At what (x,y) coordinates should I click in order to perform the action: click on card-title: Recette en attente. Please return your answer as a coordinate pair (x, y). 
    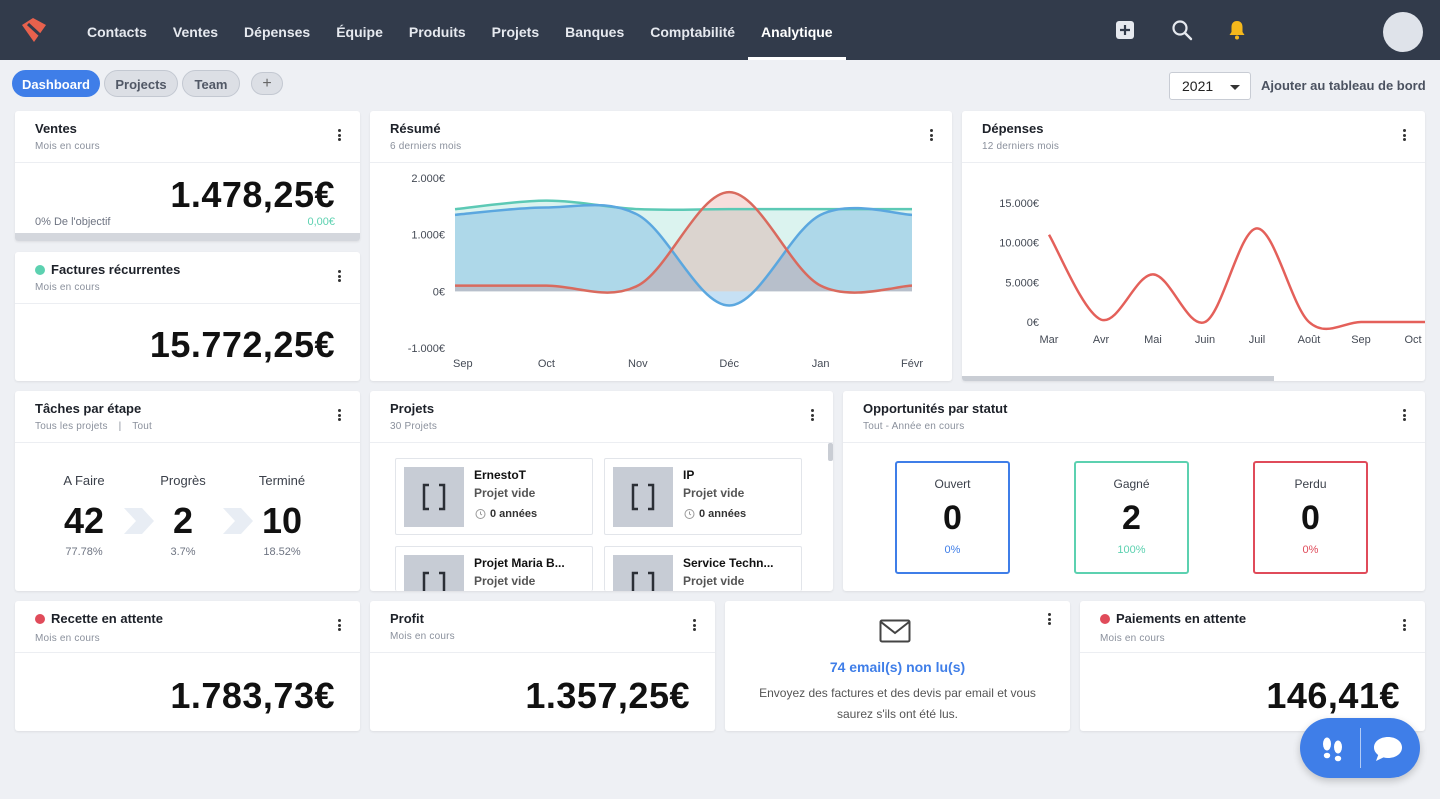
    Looking at the image, I should click on (99, 618).